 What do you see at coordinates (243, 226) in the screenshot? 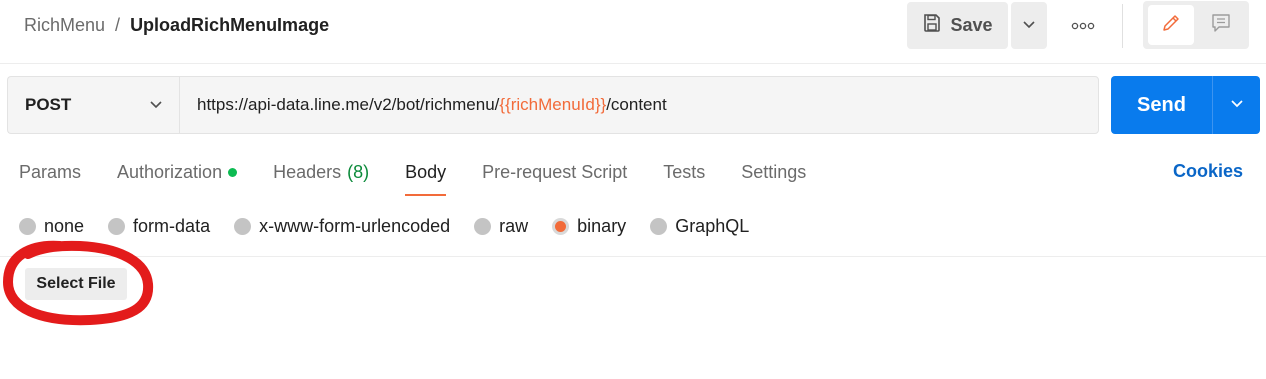
I see `radio-urlencoded-control` at bounding box center [243, 226].